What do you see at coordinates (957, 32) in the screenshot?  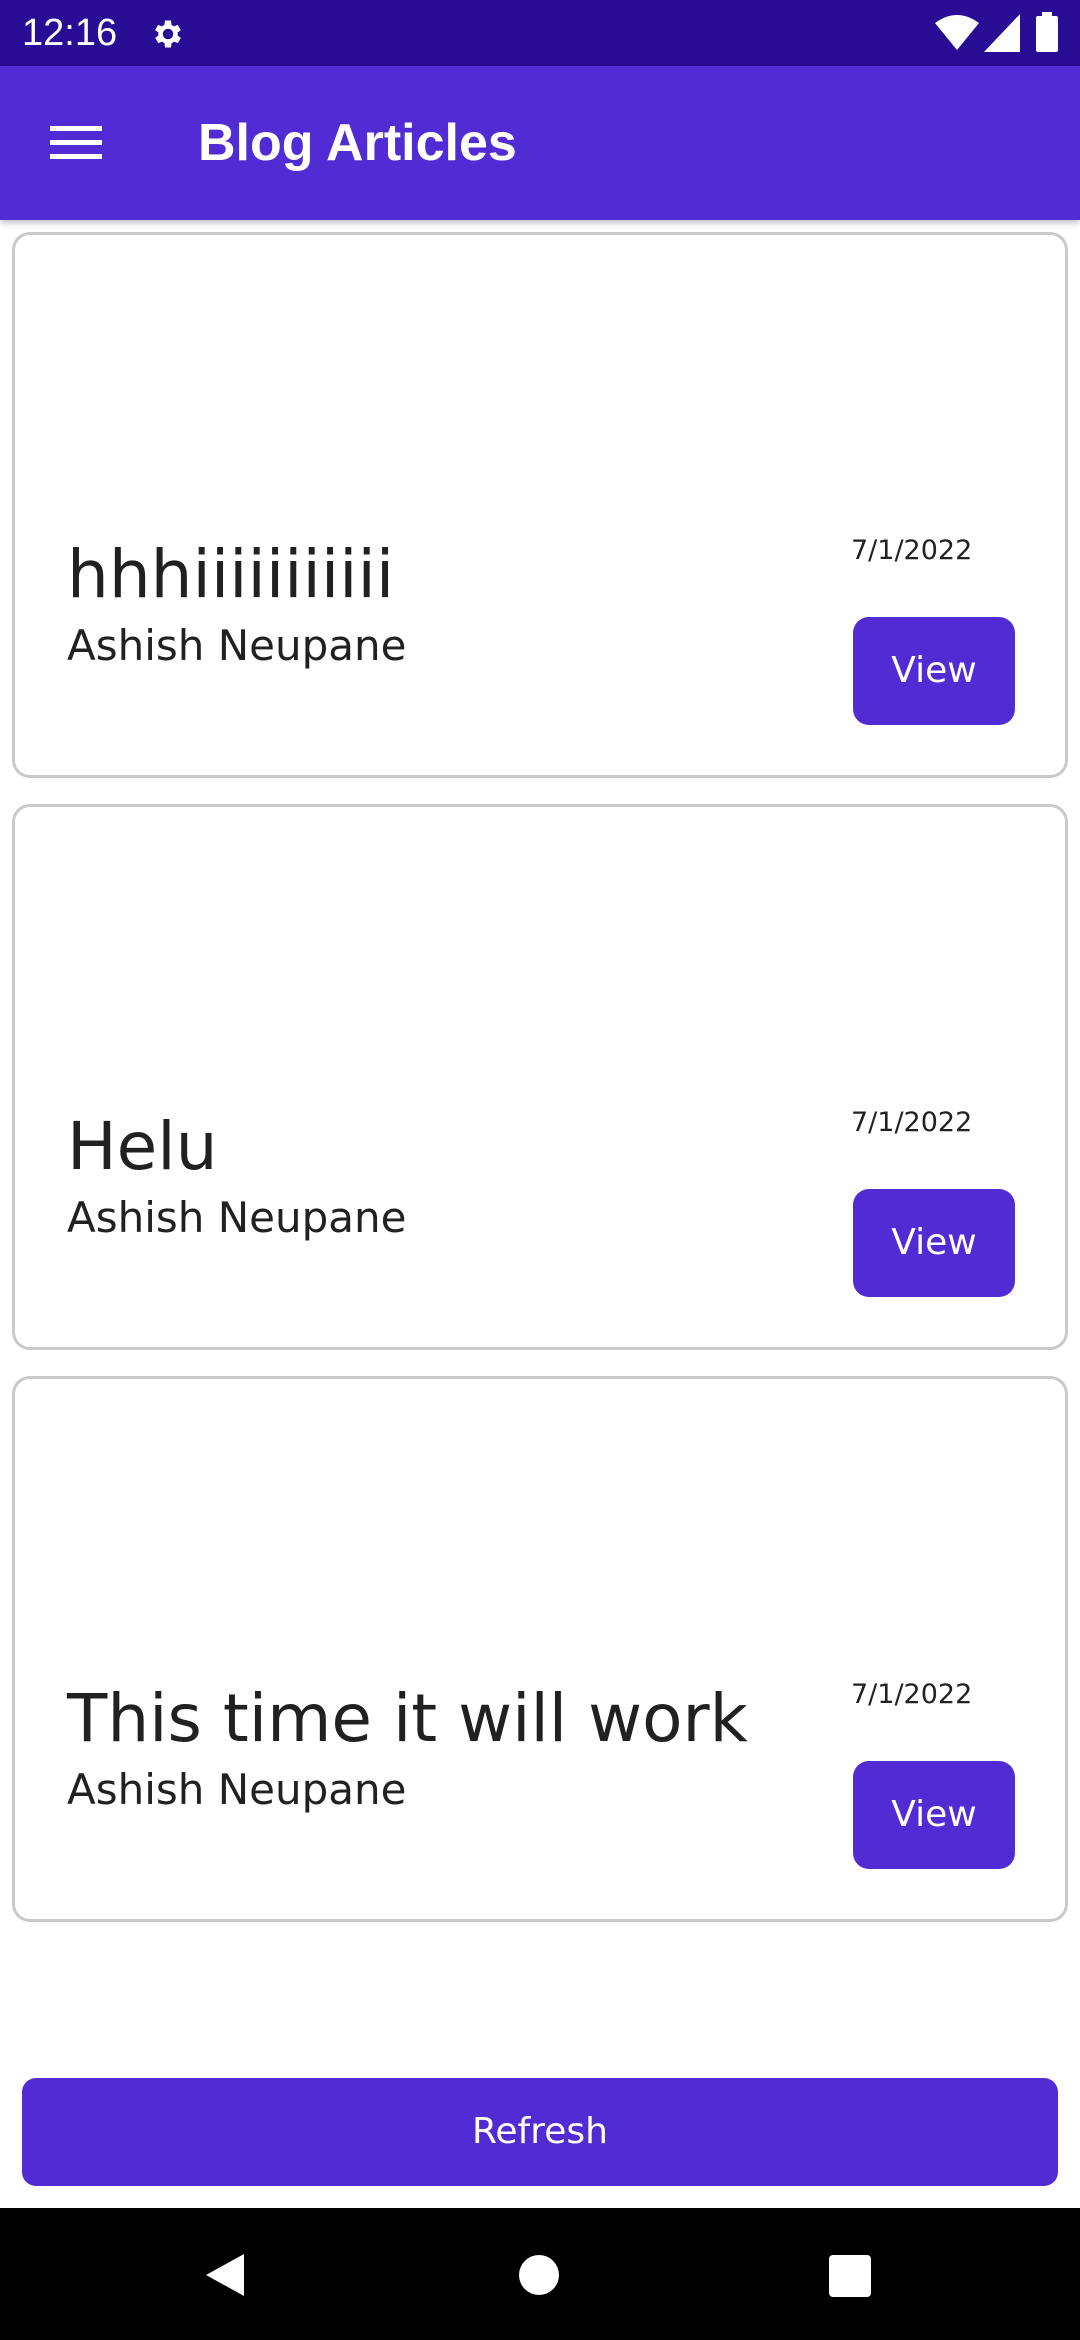 I see `wifi-icon` at bounding box center [957, 32].